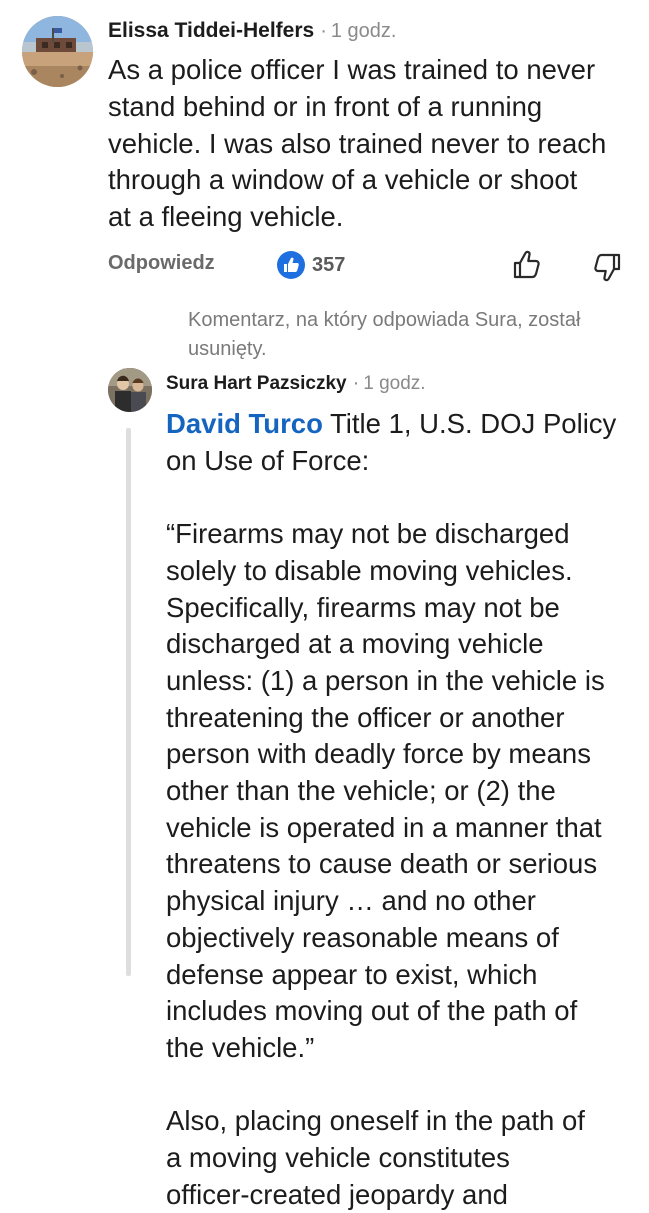  I want to click on profile-photo-people, so click(130, 390).